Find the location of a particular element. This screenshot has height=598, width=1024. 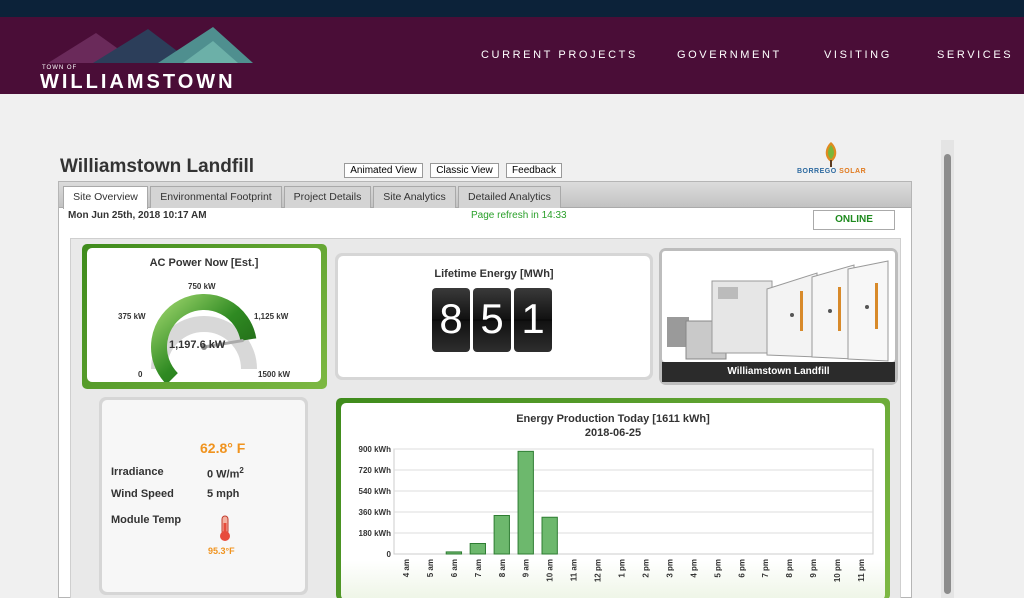

tab-detailed-analytics: Detailed Analytics is located at coordinates (509, 197).